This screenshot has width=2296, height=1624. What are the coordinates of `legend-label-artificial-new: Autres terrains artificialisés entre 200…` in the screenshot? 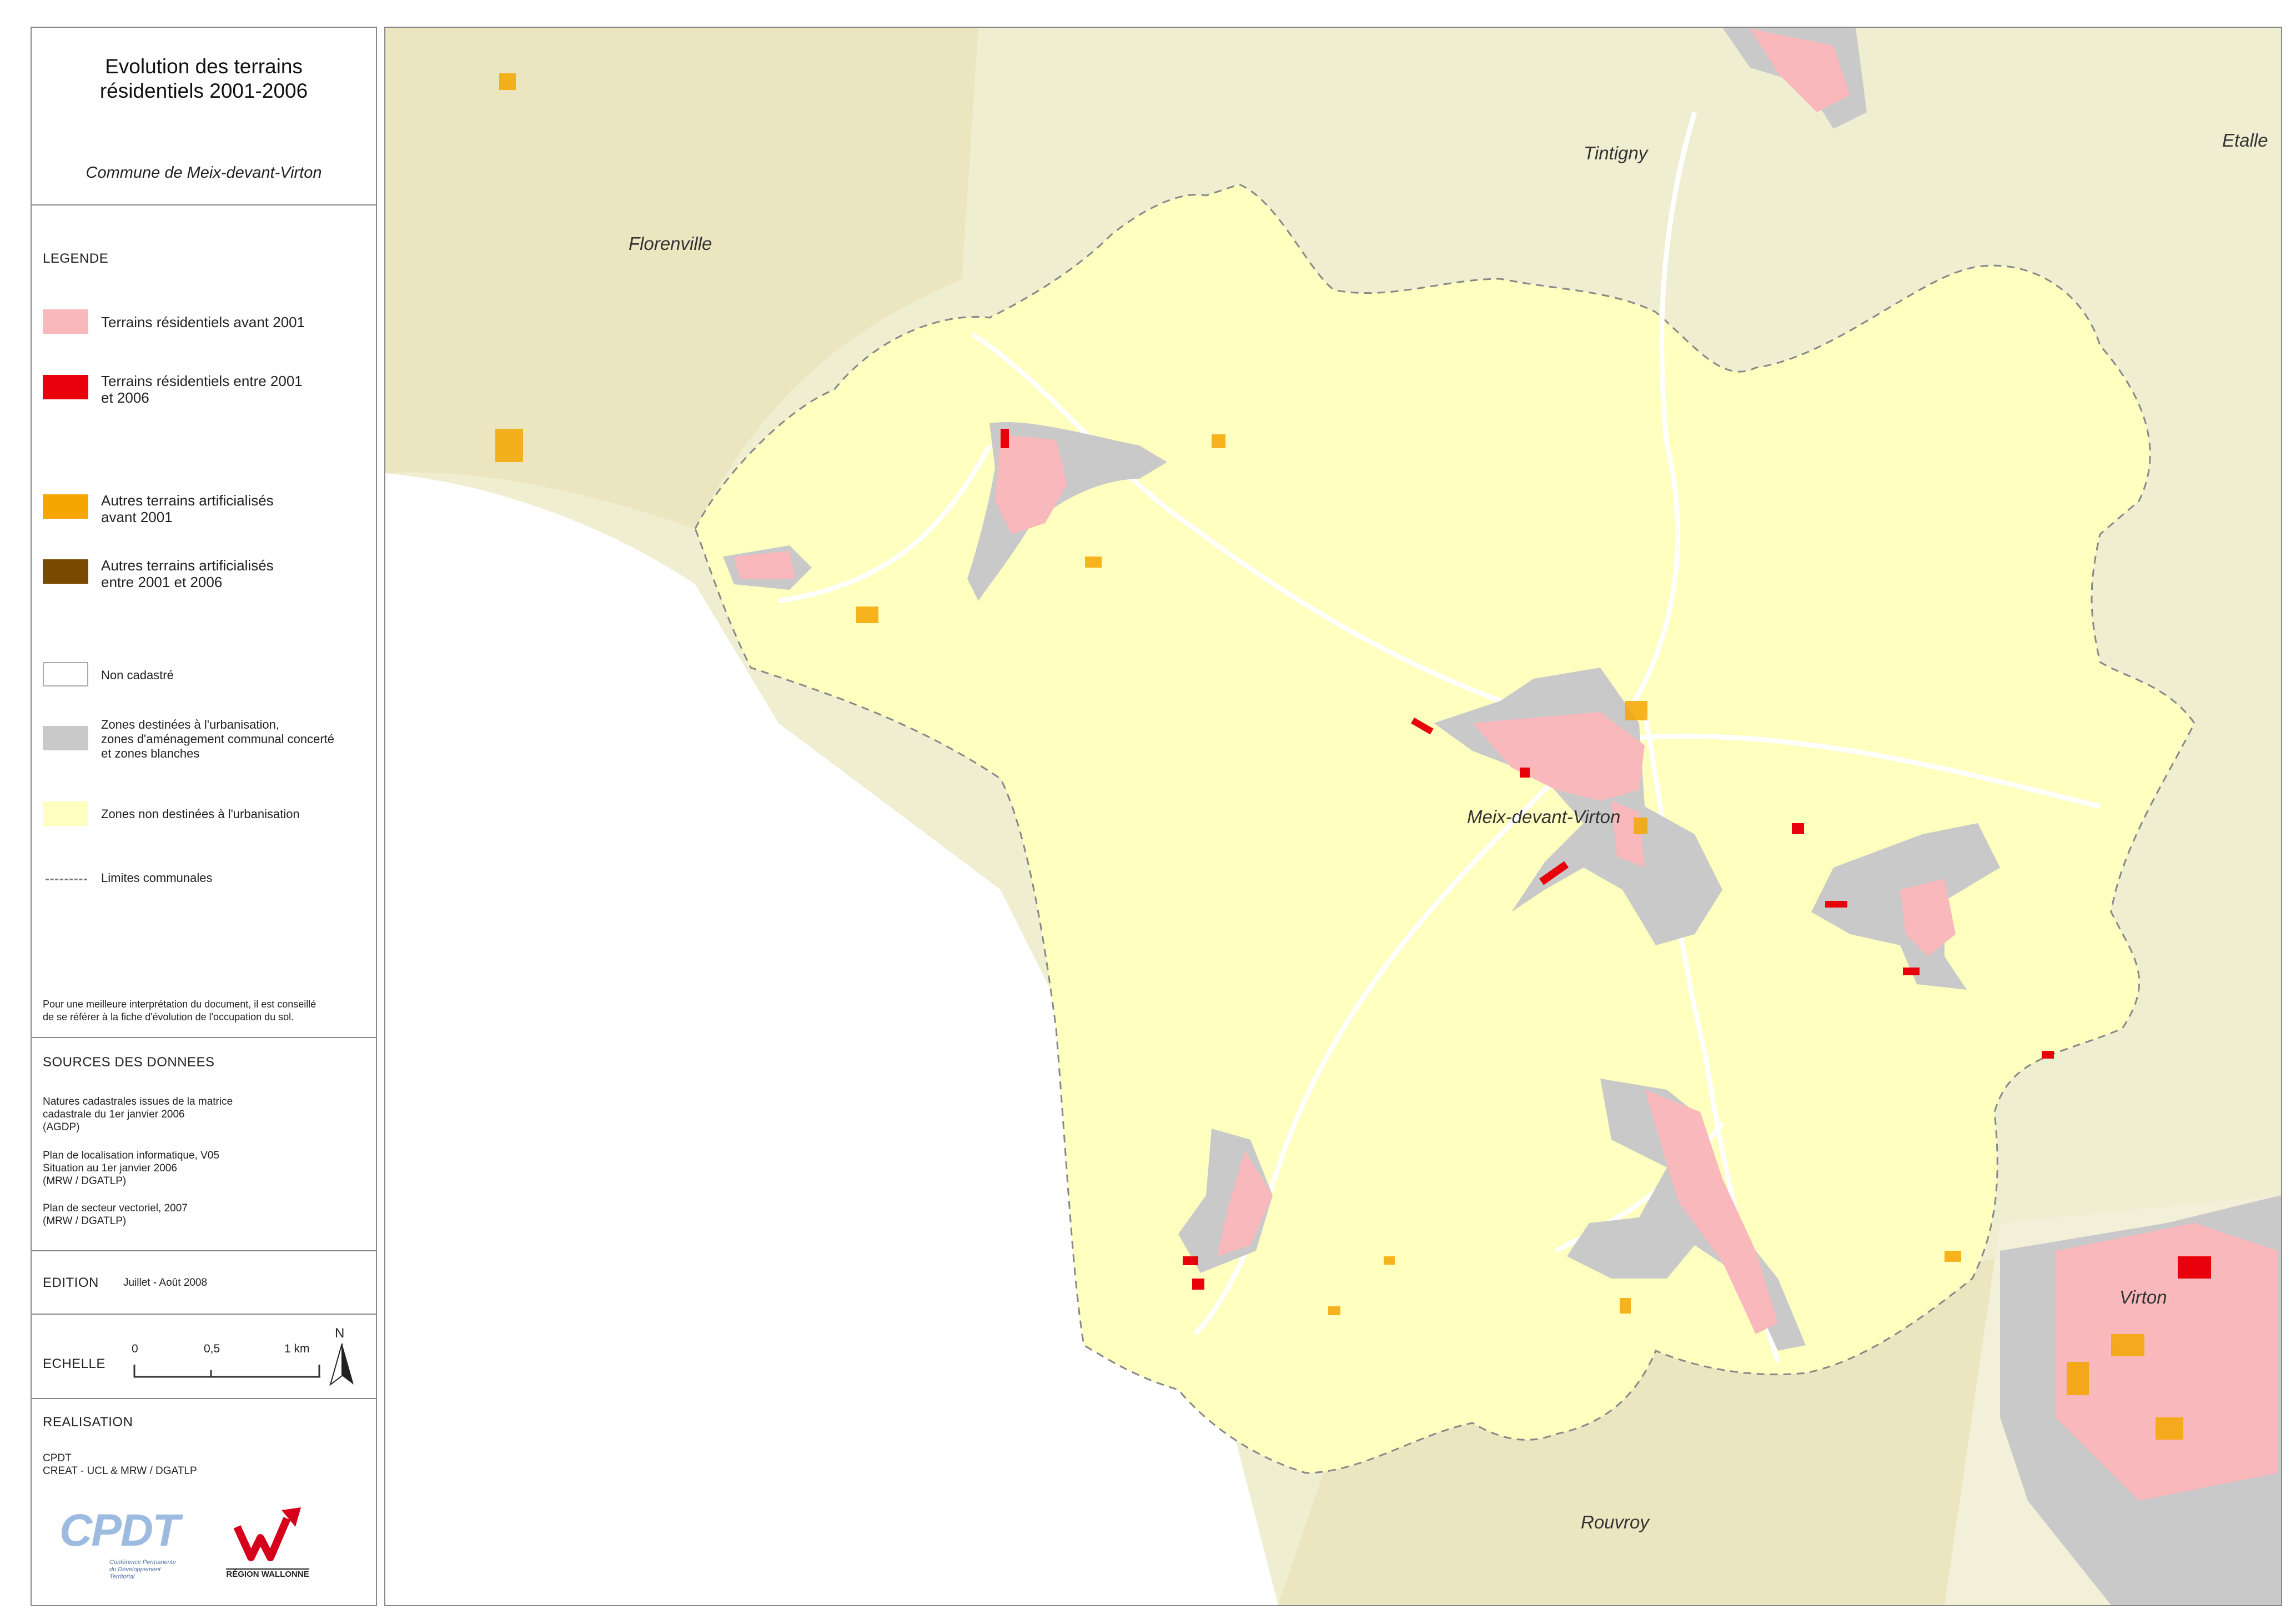 It's located at (187, 573).